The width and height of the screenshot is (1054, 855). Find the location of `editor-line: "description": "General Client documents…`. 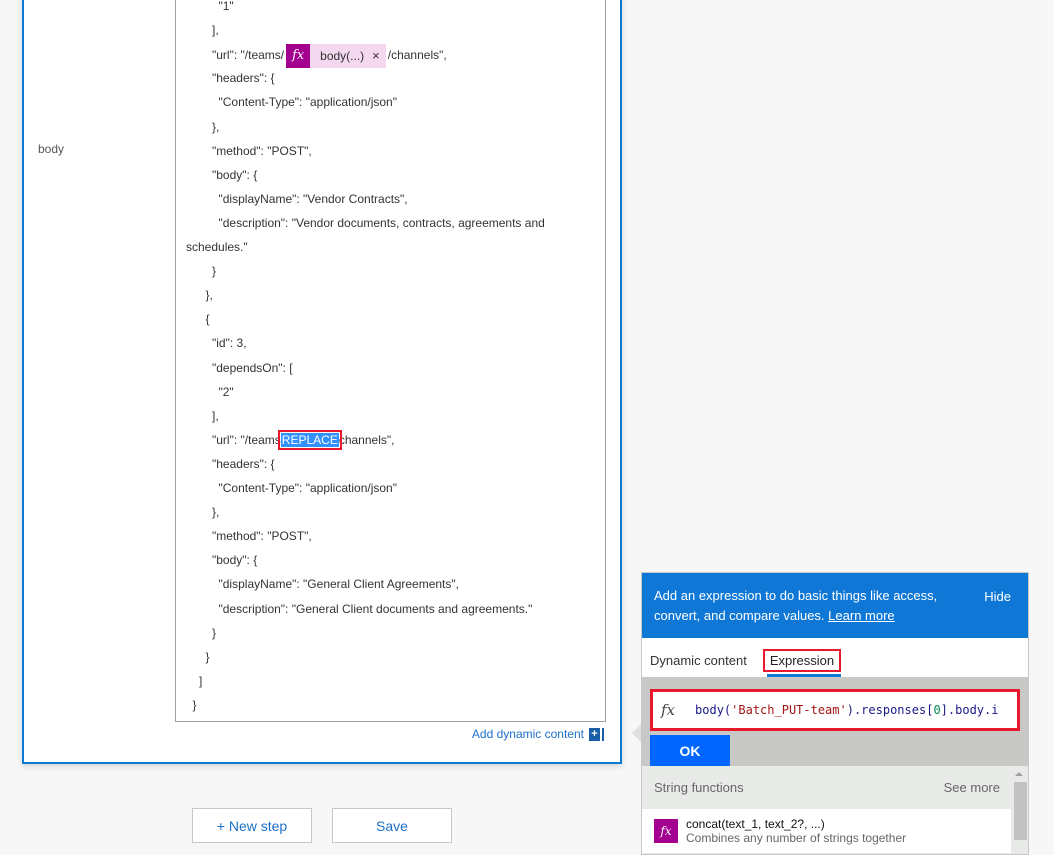

editor-line: "description": "General Client documents… is located at coordinates (375, 608).